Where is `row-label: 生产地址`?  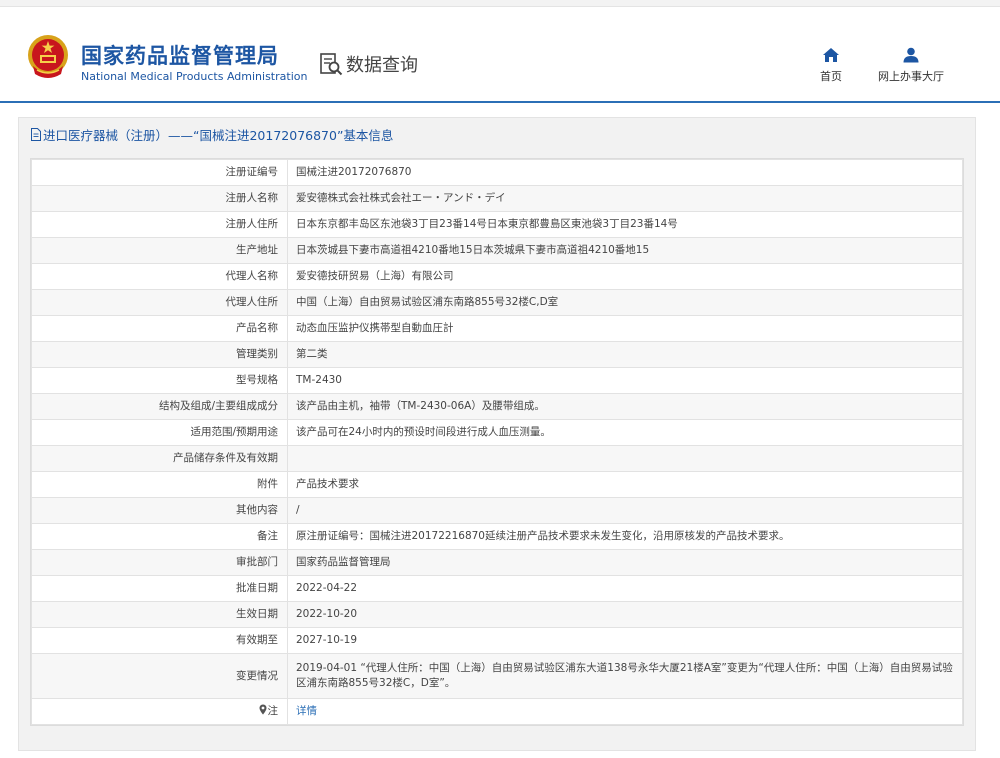
row-label: 生产地址 is located at coordinates (159, 250).